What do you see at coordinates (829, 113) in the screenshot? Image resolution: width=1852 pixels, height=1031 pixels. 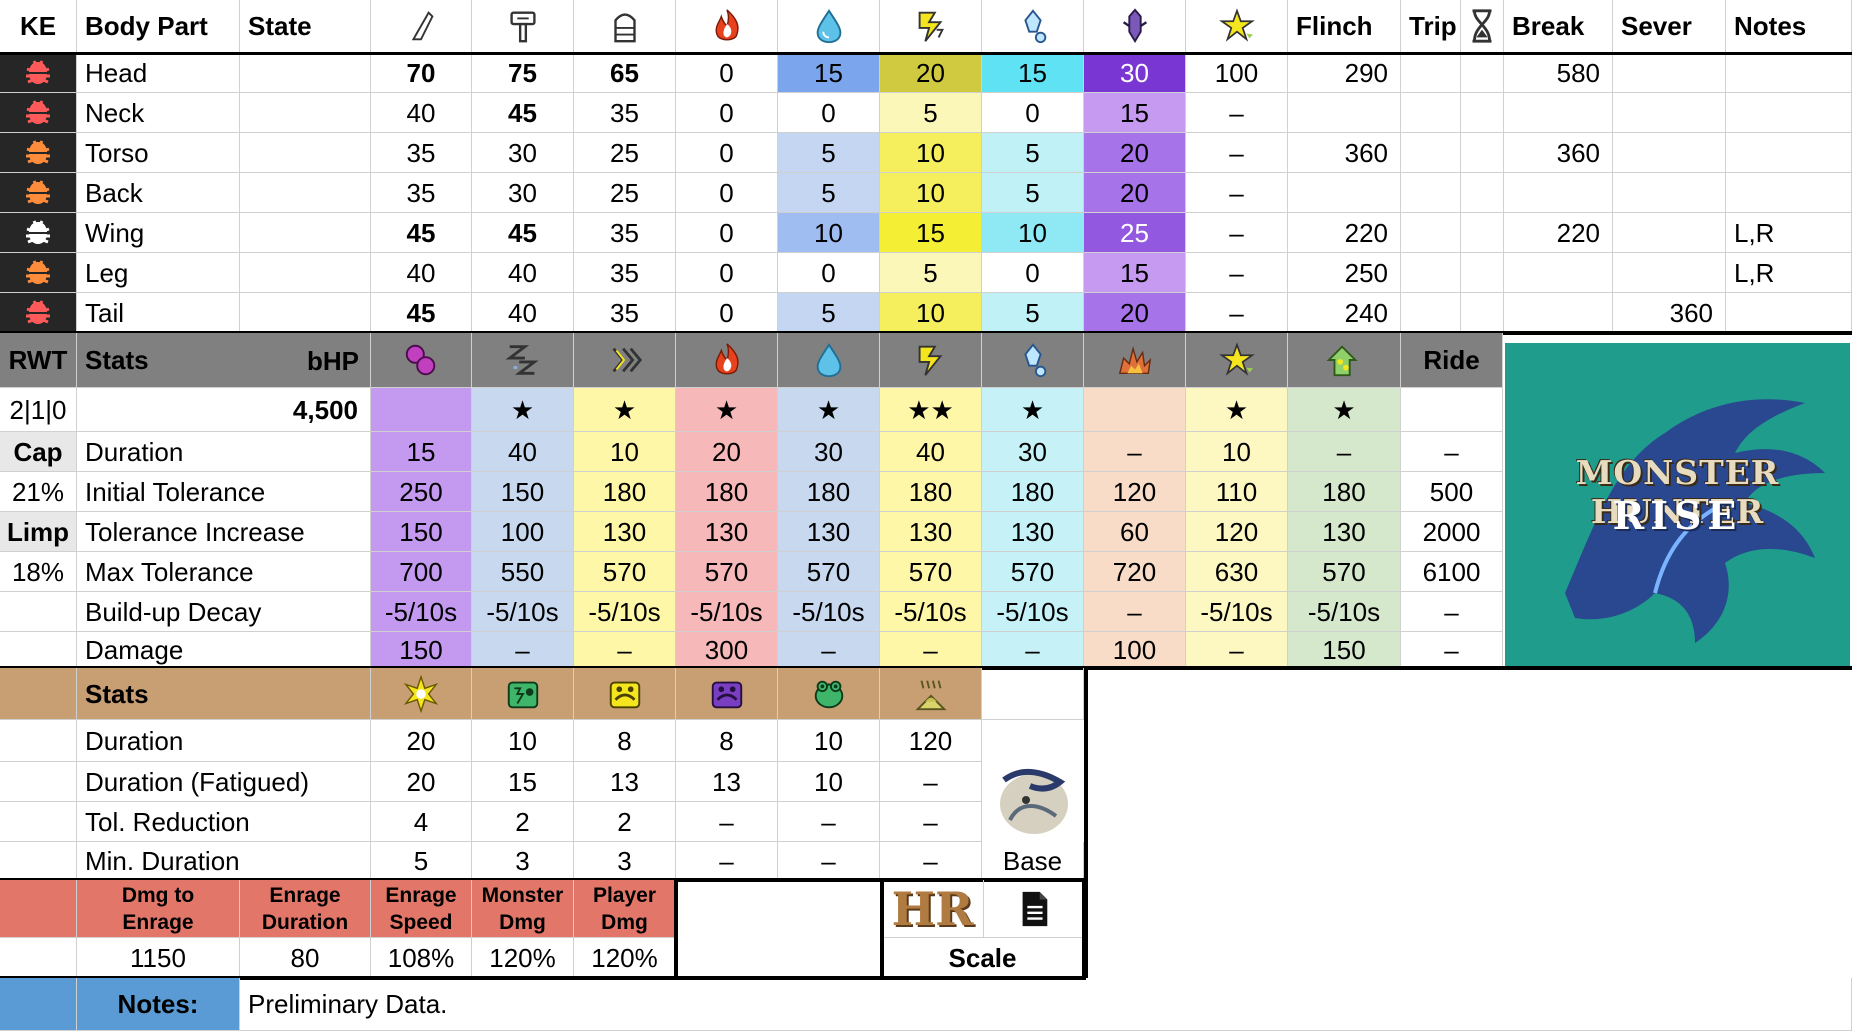 I see `water-value: 0` at bounding box center [829, 113].